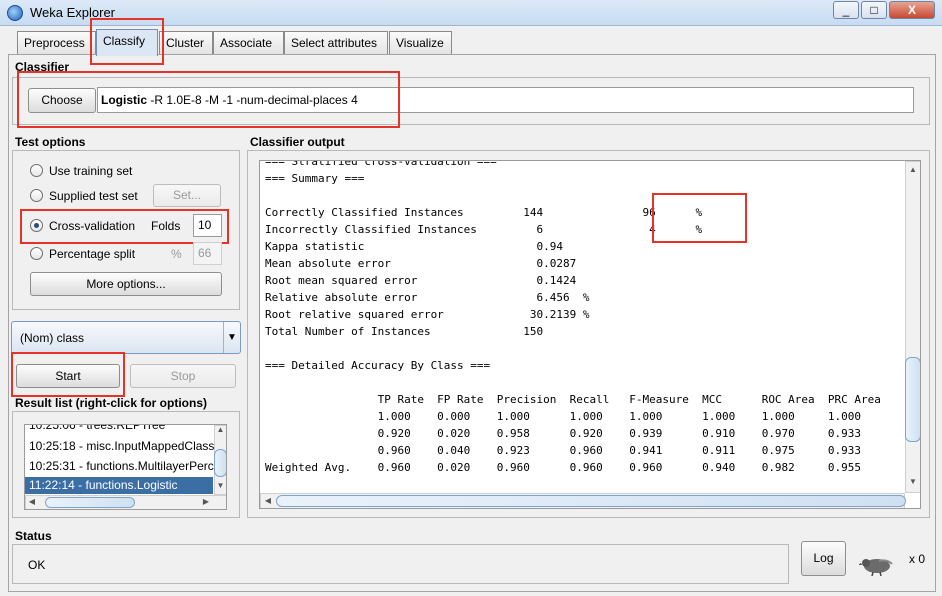 The image size is (942, 596). What do you see at coordinates (50, 142) in the screenshot?
I see `test-options-label: Test options` at bounding box center [50, 142].